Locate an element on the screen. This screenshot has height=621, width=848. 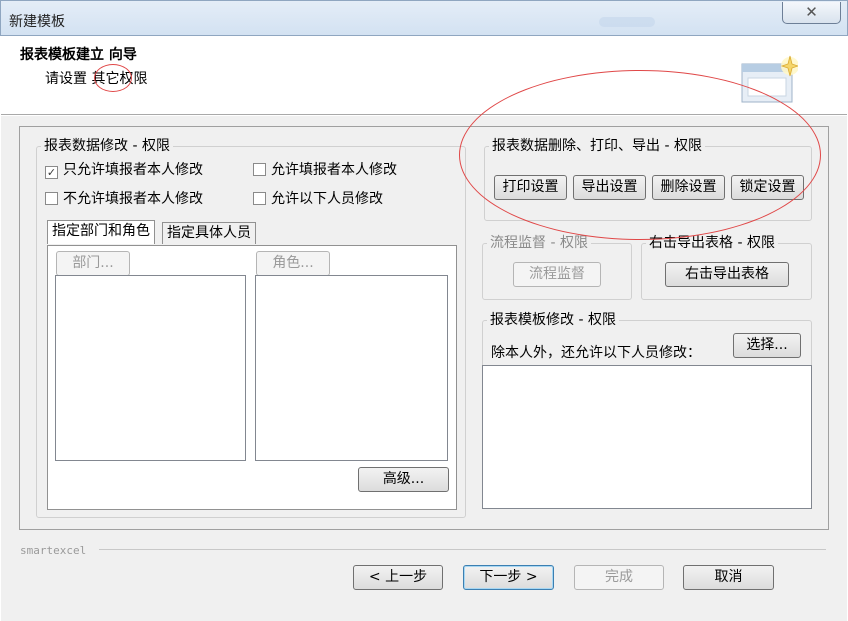
allow-self-modify-checkbox: 允许填报者本人修改 is located at coordinates (325, 170).